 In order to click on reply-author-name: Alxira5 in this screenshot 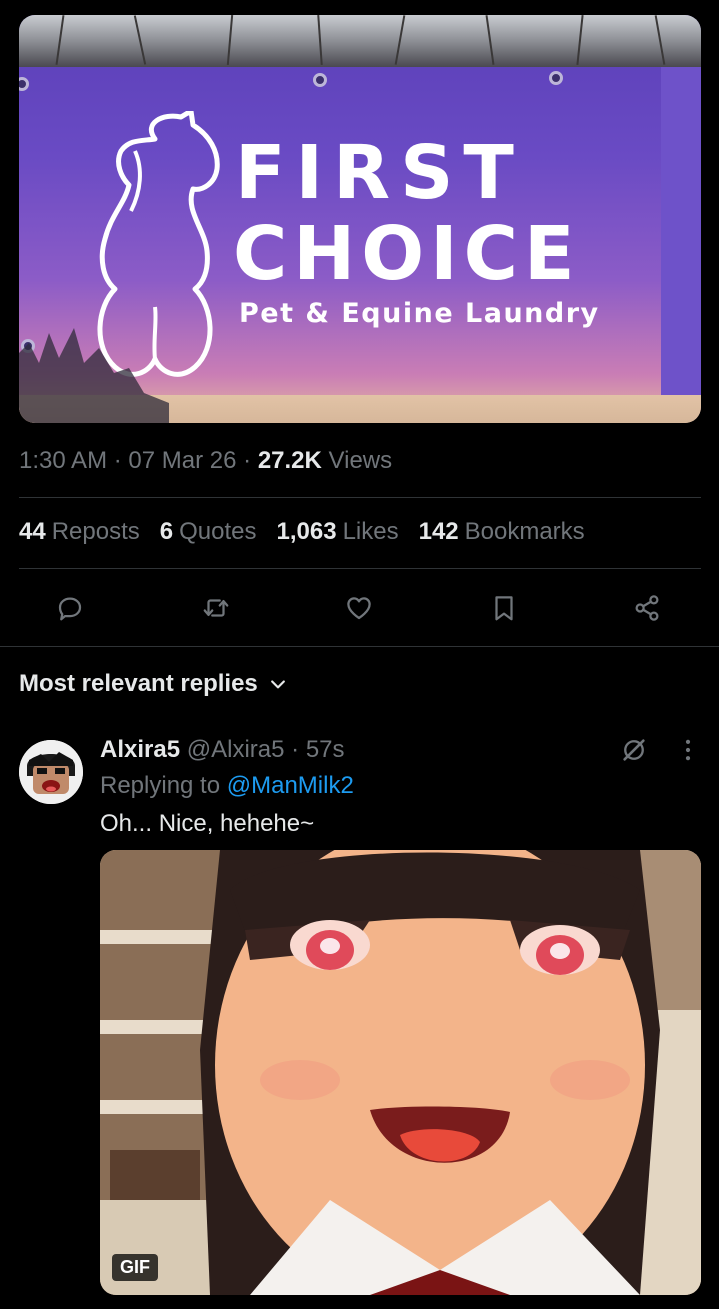, I will do `click(140, 749)`.